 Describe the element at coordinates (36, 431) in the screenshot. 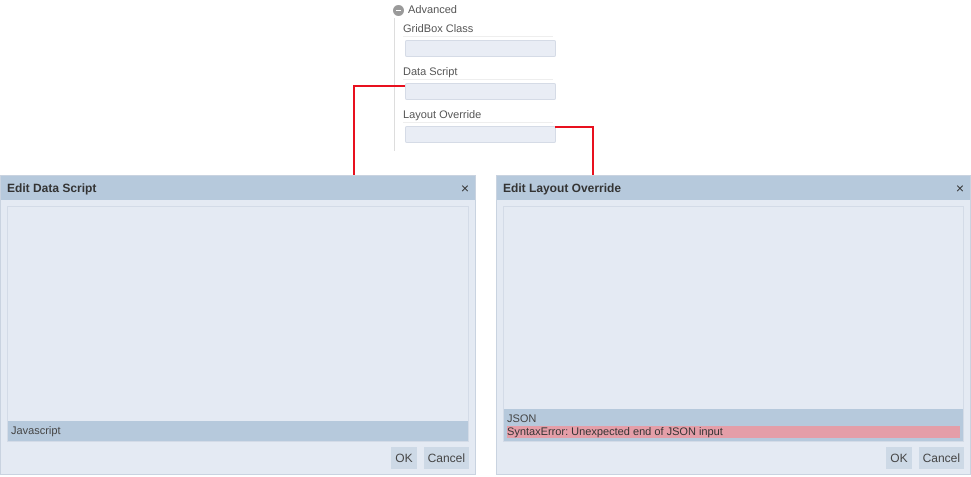

I see `language-label: Javascript` at that location.